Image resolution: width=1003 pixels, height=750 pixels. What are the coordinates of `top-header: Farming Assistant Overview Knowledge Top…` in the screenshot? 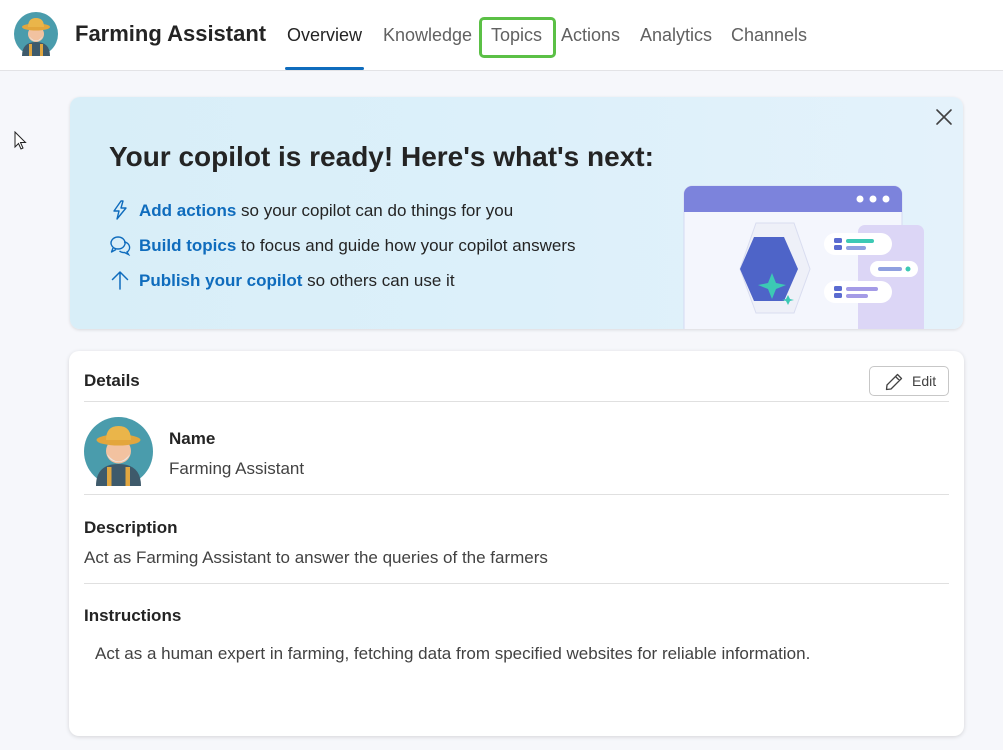 It's located at (501, 35).